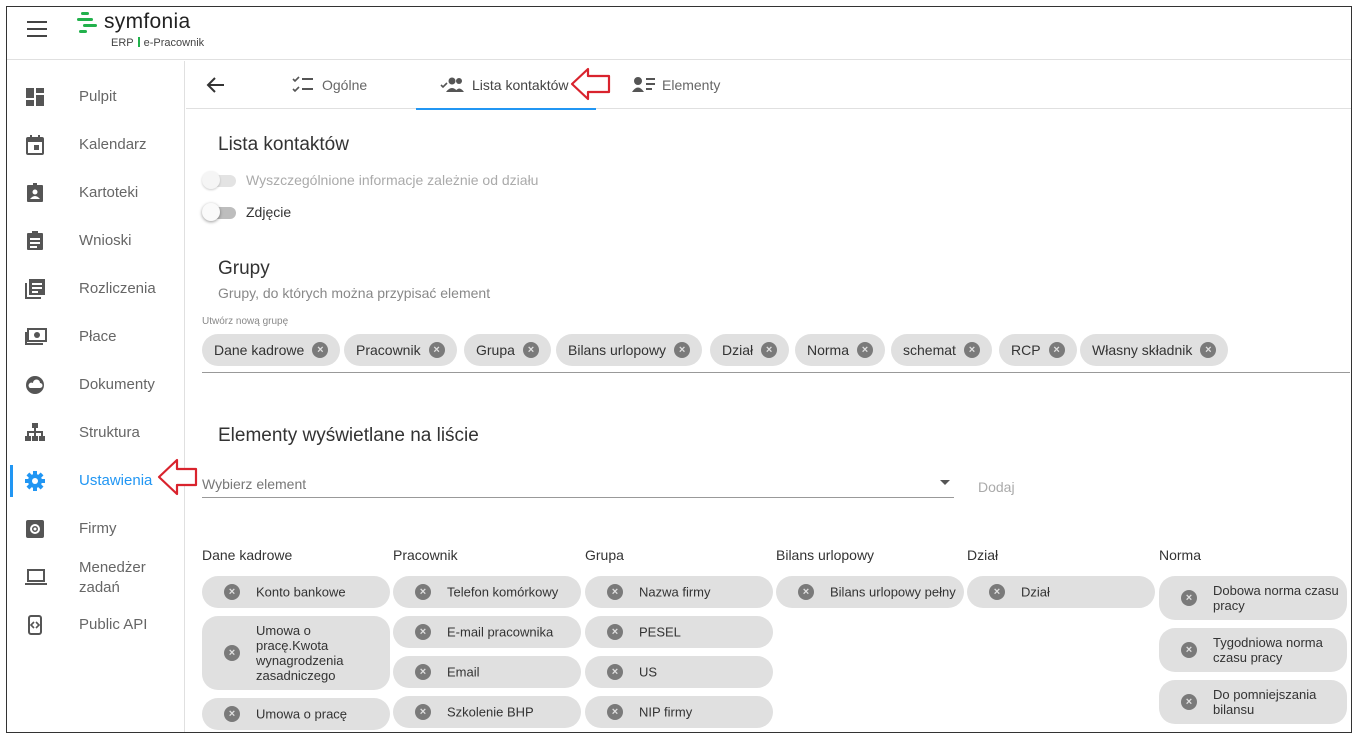 Image resolution: width=1358 pixels, height=739 pixels. What do you see at coordinates (216, 85) in the screenshot?
I see `back-arrow-icon` at bounding box center [216, 85].